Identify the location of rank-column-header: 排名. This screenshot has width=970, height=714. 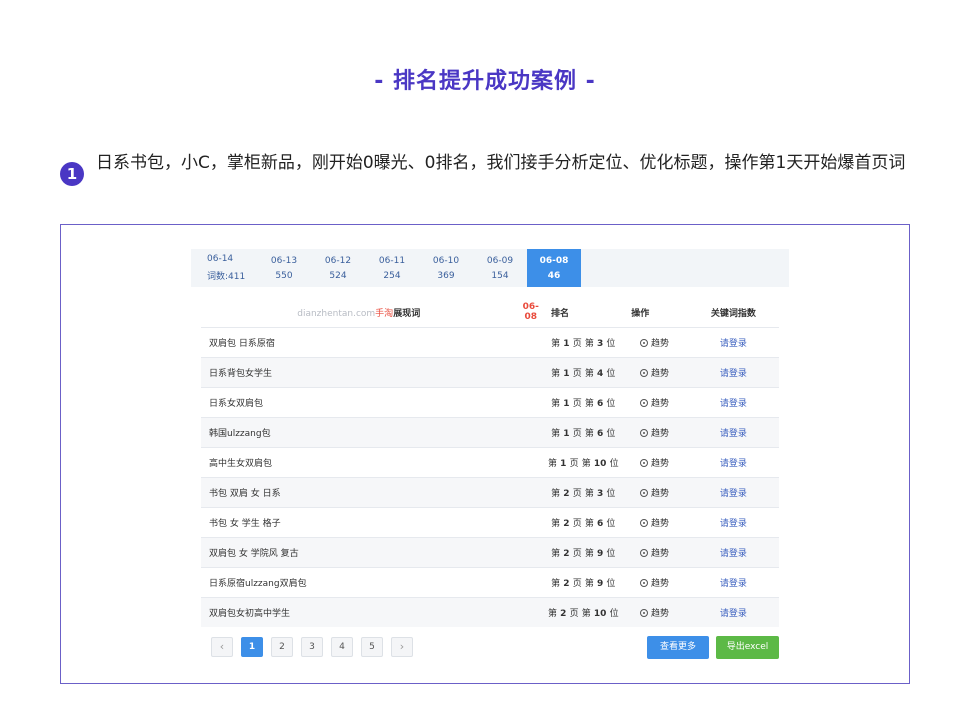
(559, 313).